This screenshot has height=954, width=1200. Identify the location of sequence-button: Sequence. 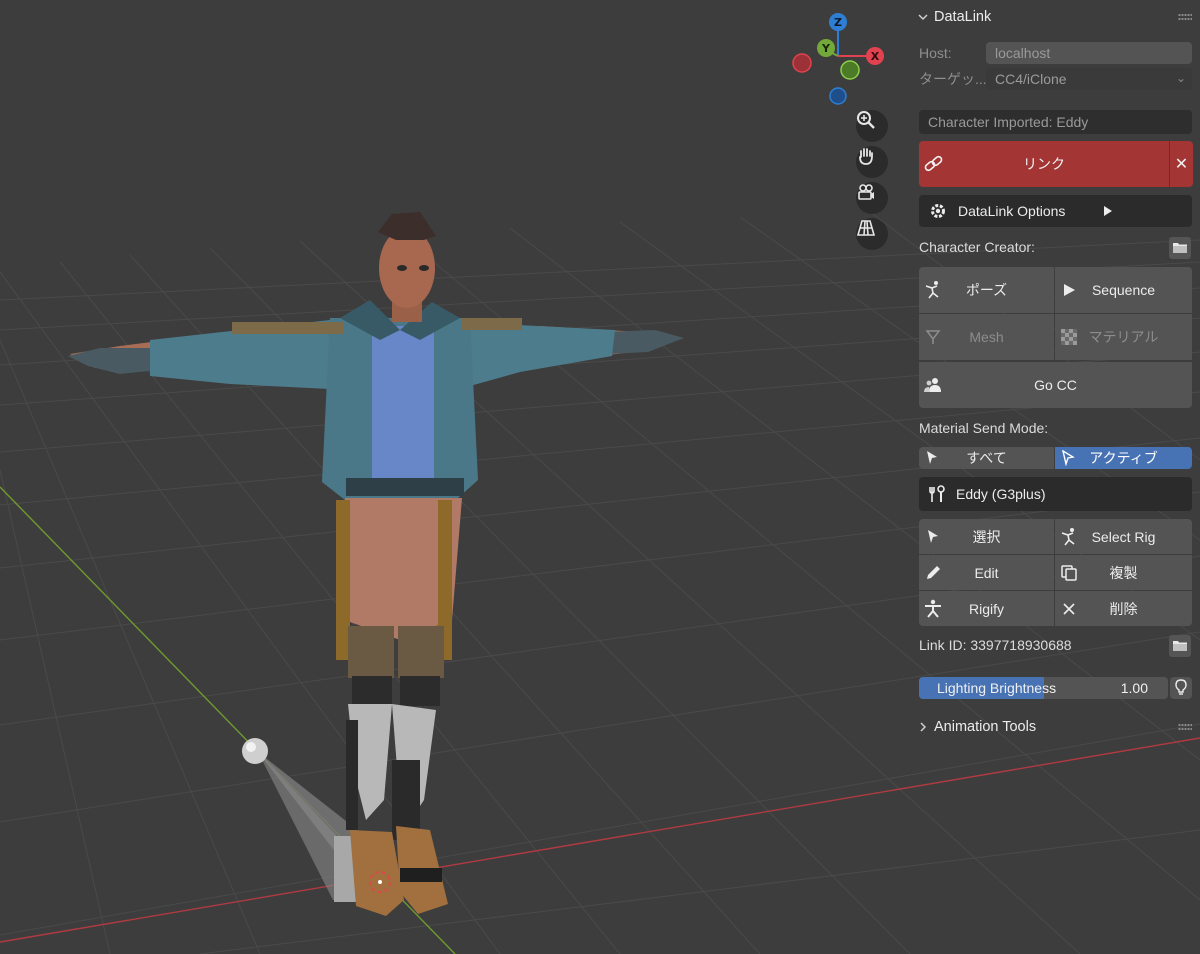
(1123, 290).